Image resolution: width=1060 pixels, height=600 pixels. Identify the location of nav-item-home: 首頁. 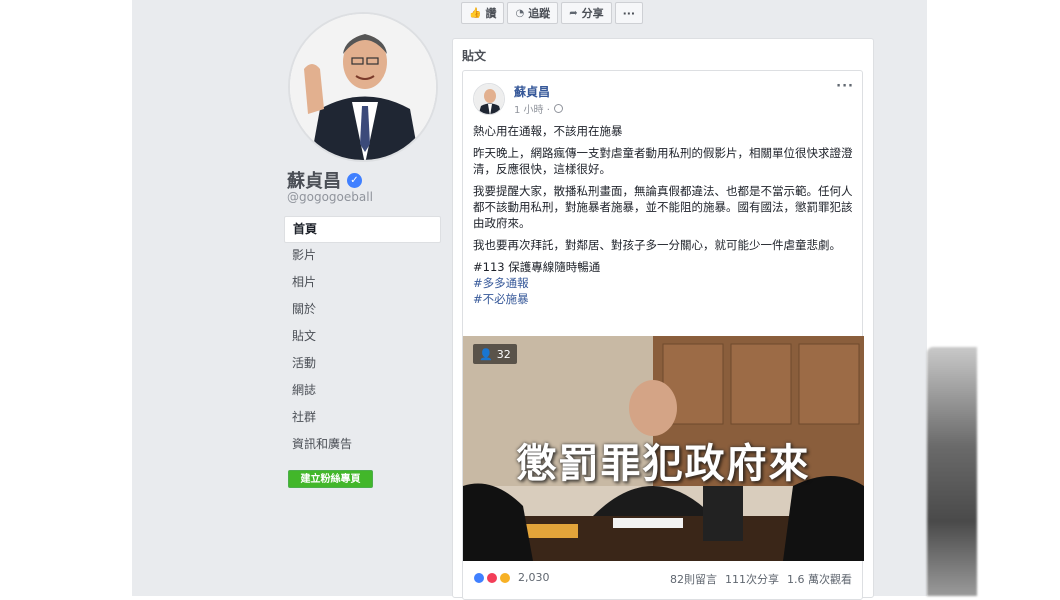
(362, 229).